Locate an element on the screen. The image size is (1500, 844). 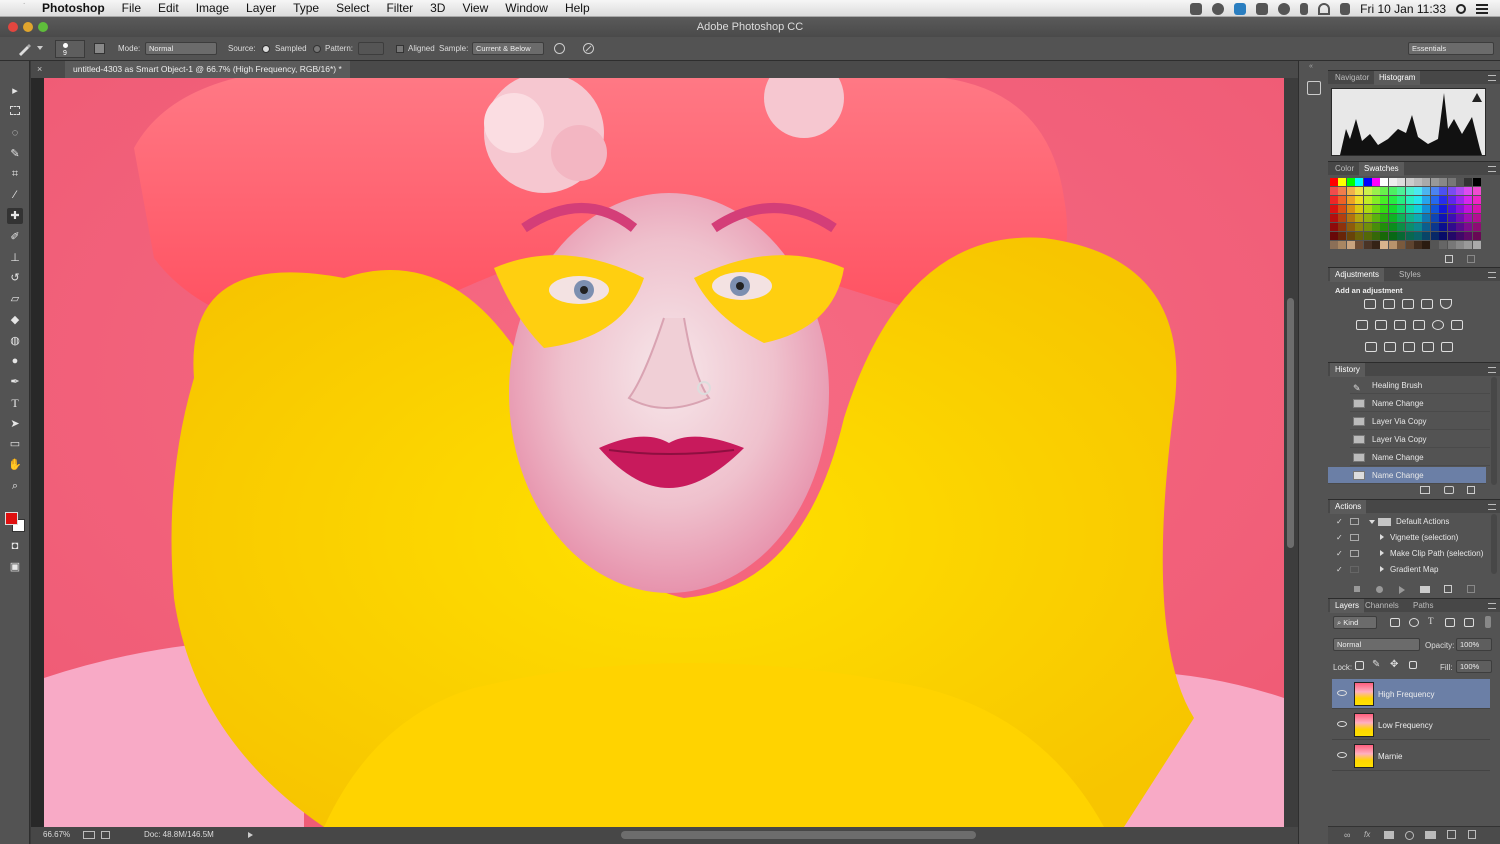
tool-preset-dropdown-icon is located at coordinates (40, 48).